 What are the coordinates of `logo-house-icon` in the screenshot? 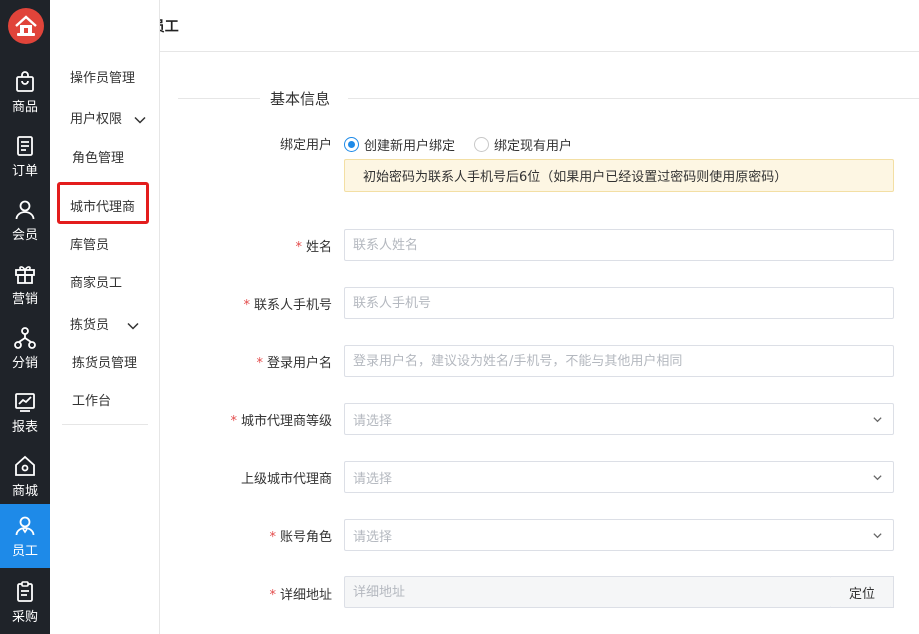 It's located at (26, 25).